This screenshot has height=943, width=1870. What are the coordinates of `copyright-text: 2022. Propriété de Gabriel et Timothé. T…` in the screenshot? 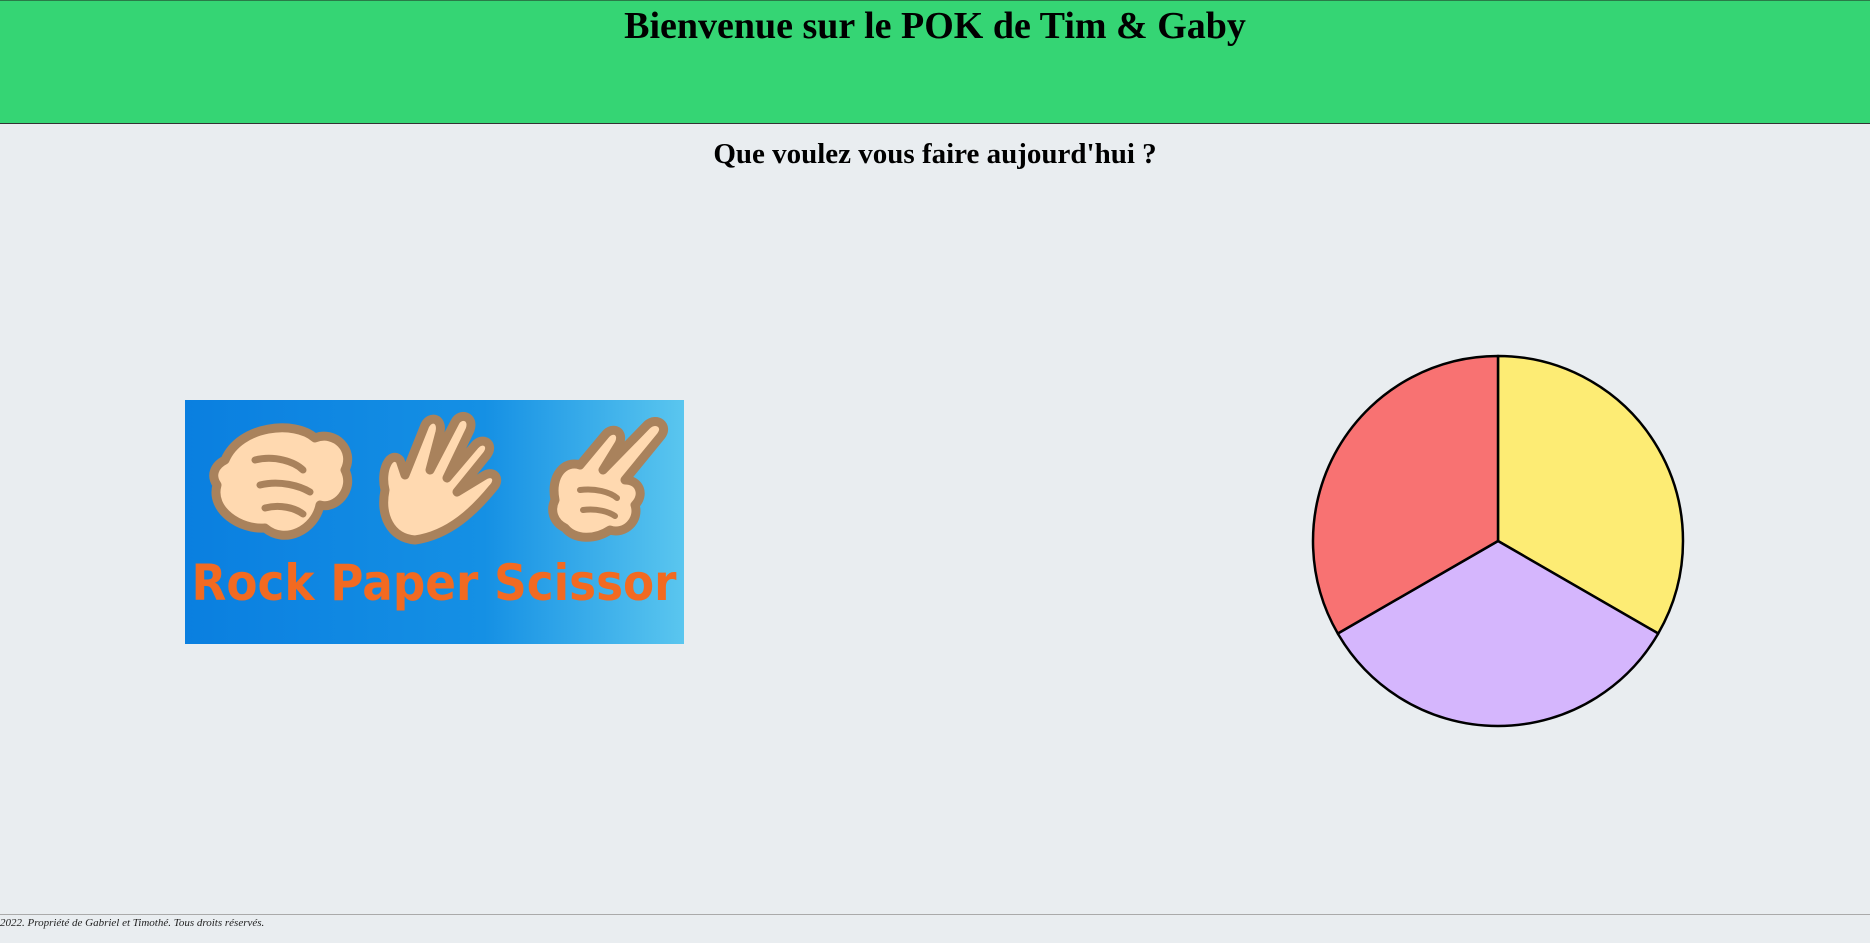 It's located at (132, 923).